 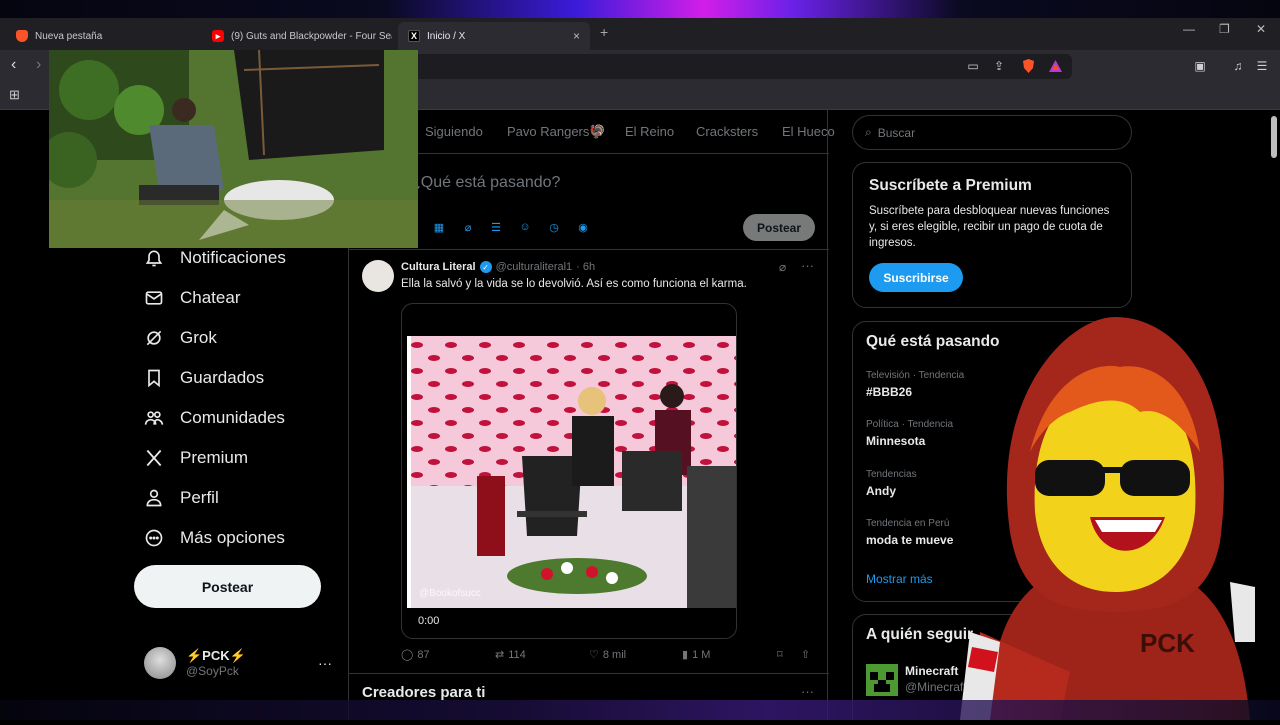 I want to click on tab-el-reino: El Reino, so click(x=649, y=131).